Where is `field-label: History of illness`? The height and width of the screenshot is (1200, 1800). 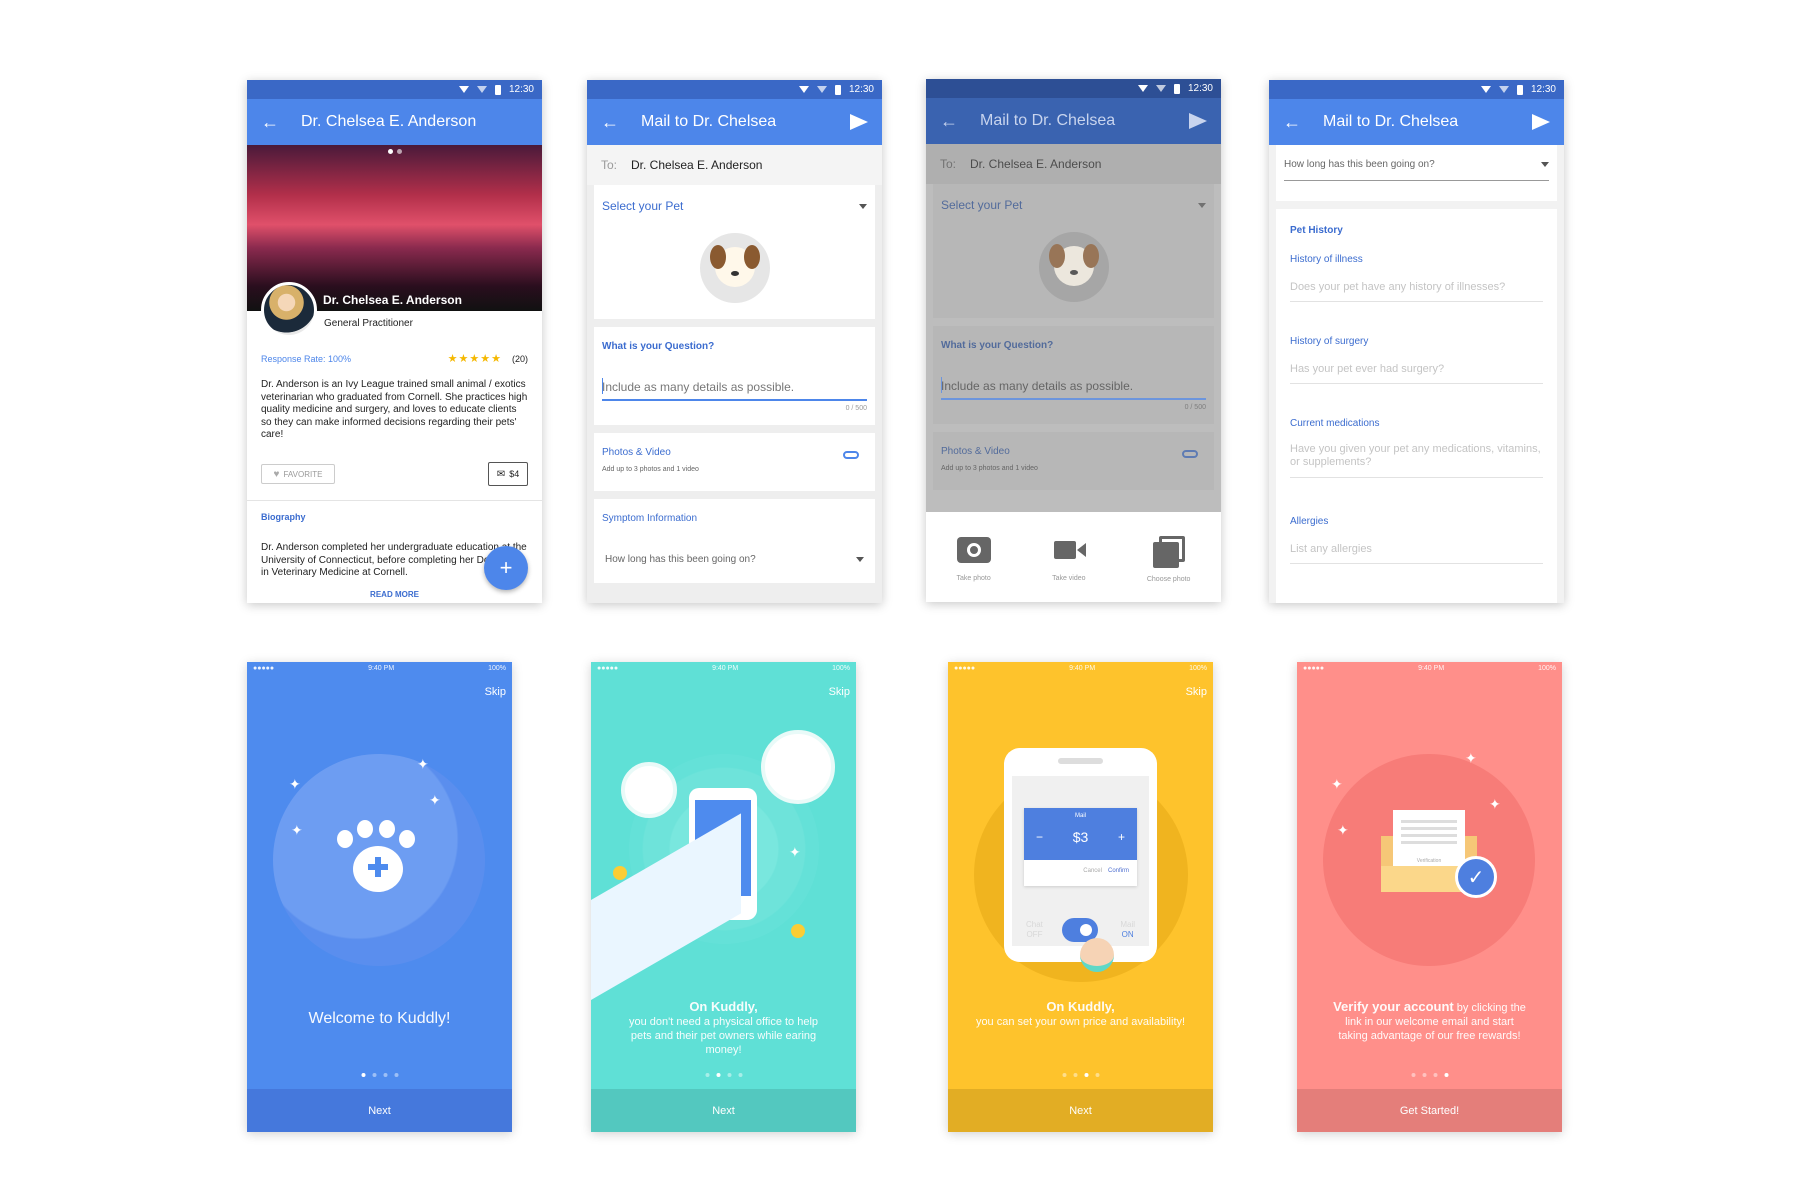
field-label: History of illness is located at coordinates (1326, 259).